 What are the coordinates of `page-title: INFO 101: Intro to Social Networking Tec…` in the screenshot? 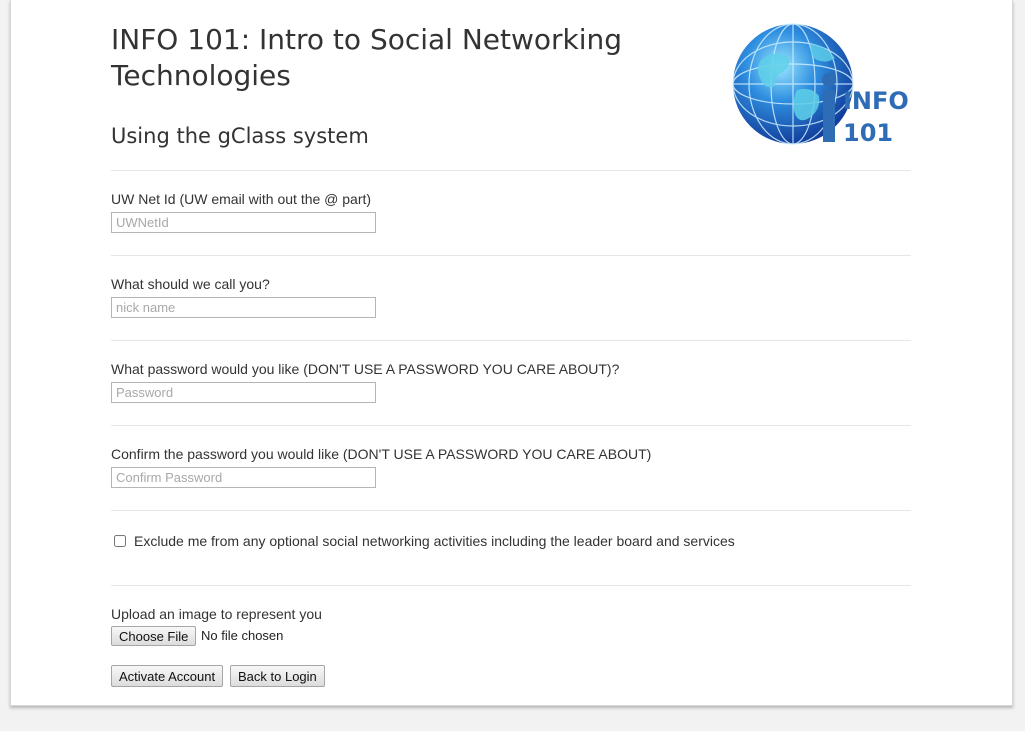 It's located at (367, 57).